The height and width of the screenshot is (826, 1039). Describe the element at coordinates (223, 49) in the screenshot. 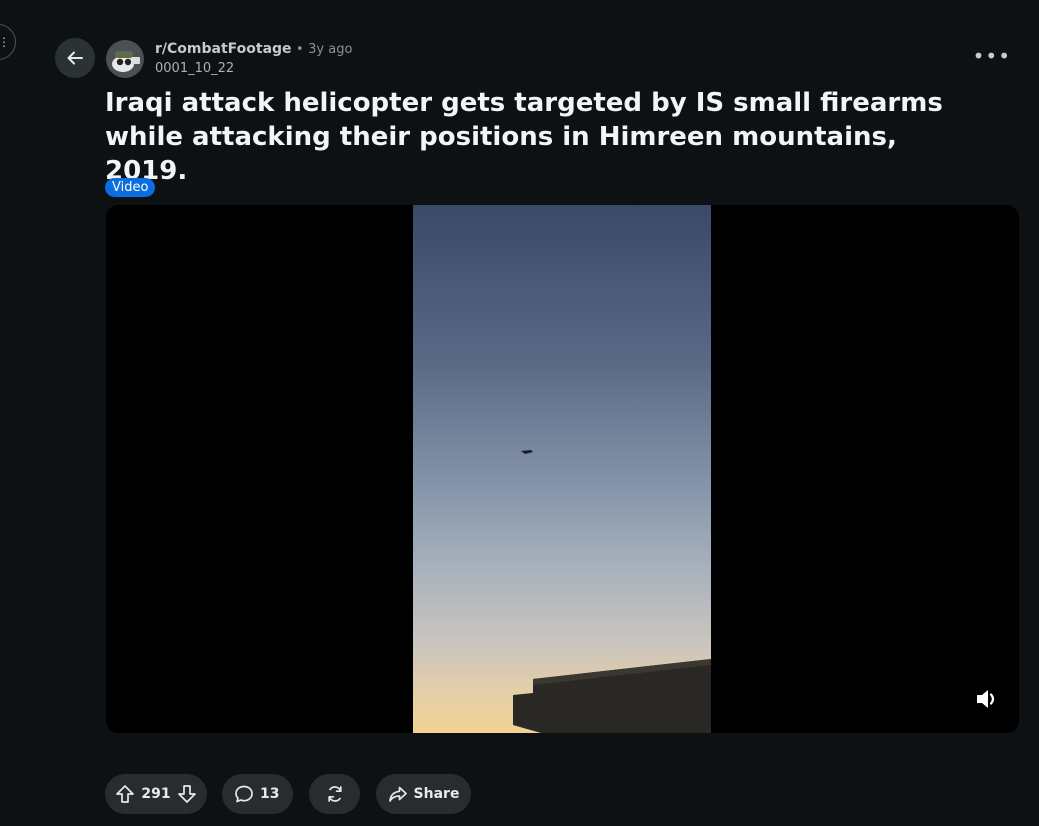

I see `subreddit-link: r/CombatFootage` at that location.